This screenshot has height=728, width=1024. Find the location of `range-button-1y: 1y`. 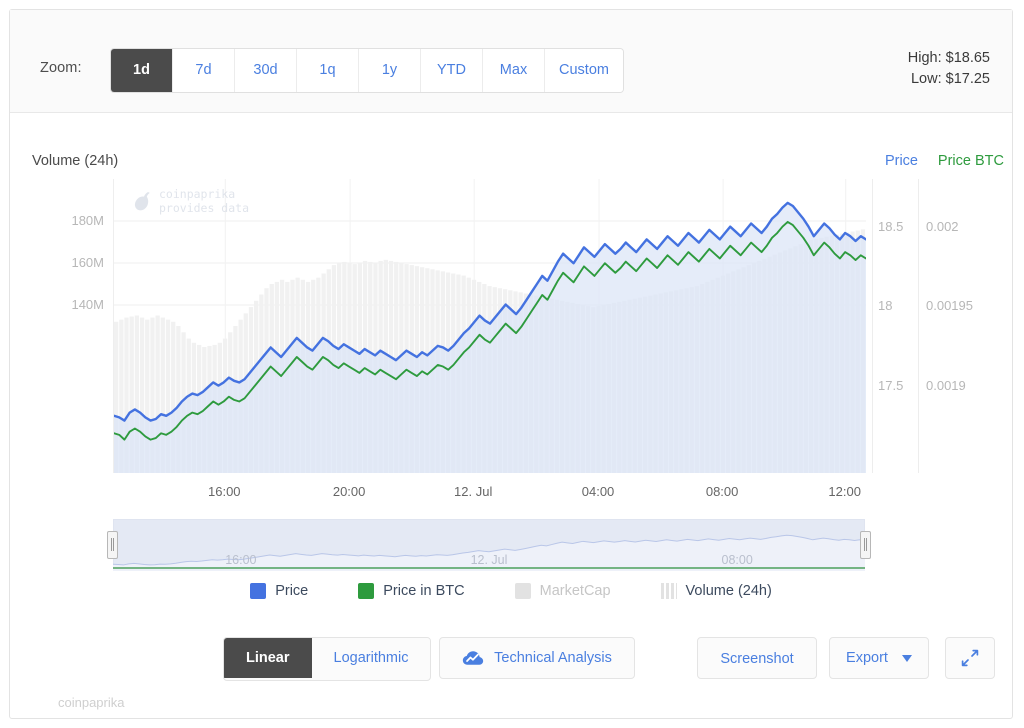

range-button-1y: 1y is located at coordinates (390, 70).